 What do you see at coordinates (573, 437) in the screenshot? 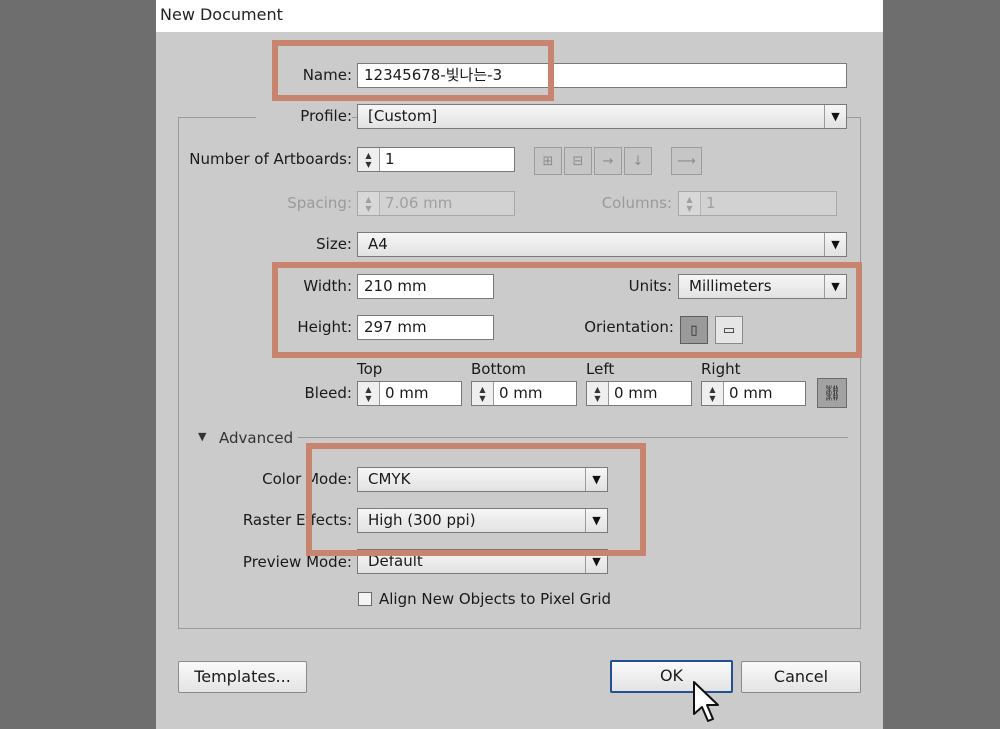
I see `advanced-separator` at bounding box center [573, 437].